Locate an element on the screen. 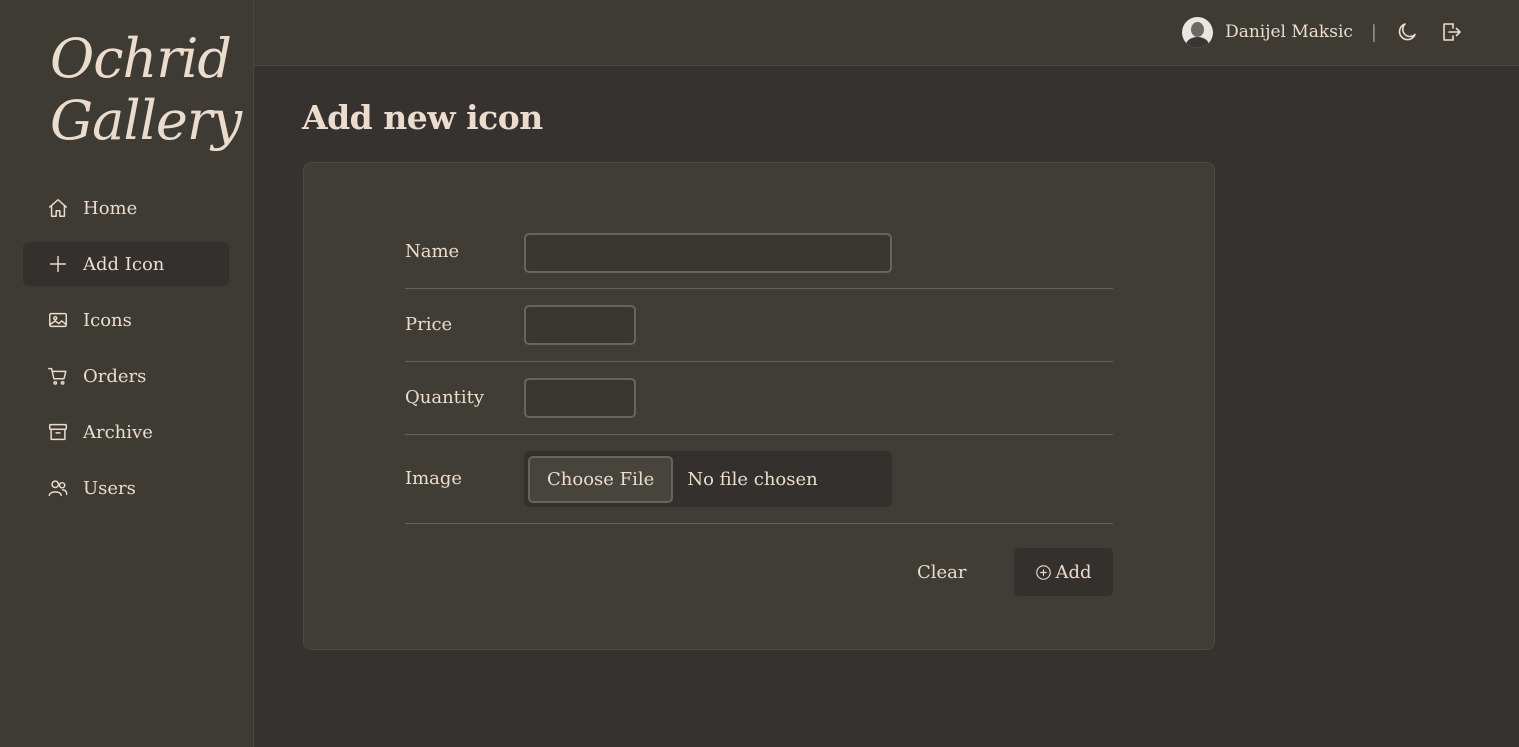  logout-button is located at coordinates (1451, 32).